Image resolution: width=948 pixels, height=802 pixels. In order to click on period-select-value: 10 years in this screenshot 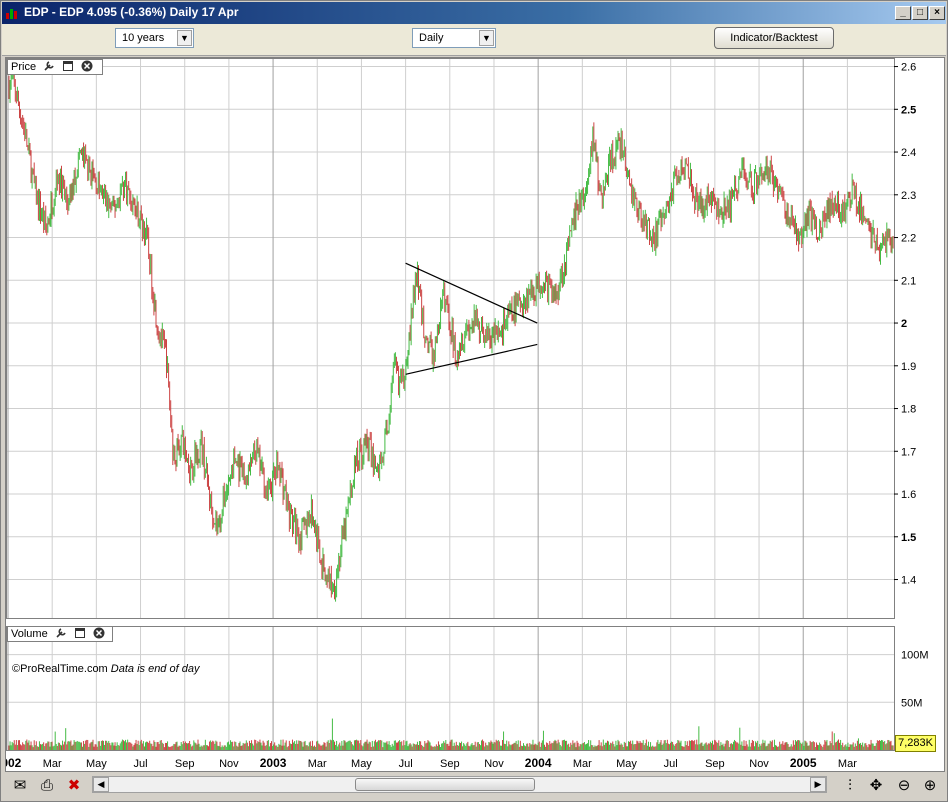, I will do `click(143, 38)`.